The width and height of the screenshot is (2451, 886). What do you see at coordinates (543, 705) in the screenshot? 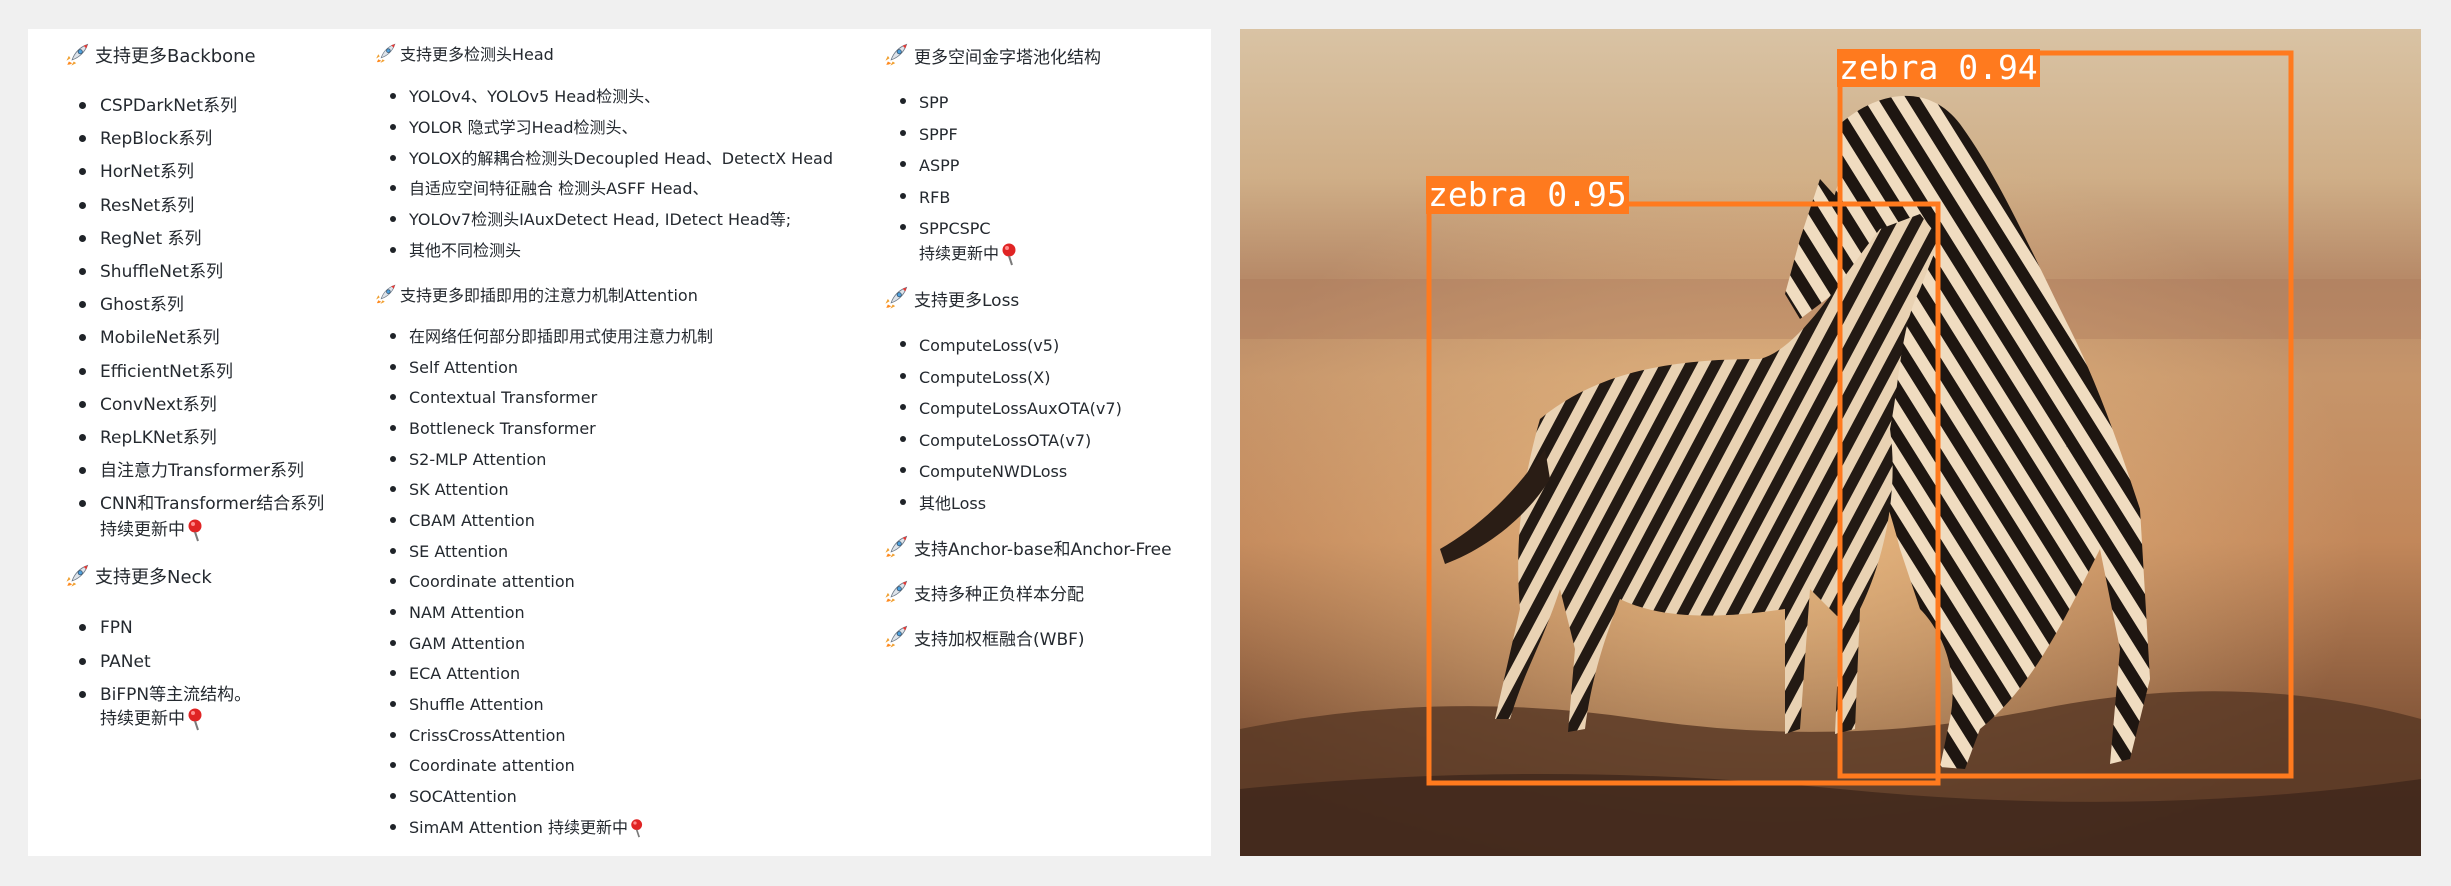
I see `list-item: Shuffle Attention` at bounding box center [543, 705].